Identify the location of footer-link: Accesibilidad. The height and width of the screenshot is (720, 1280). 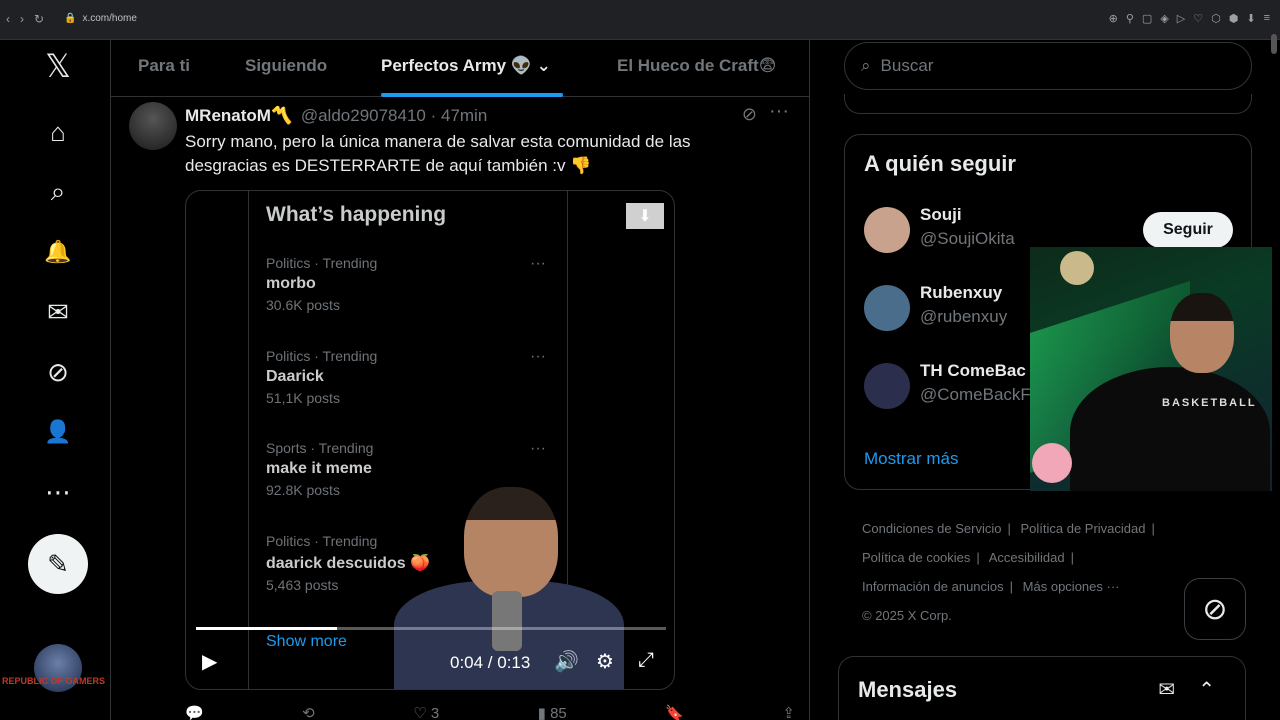
(1027, 557).